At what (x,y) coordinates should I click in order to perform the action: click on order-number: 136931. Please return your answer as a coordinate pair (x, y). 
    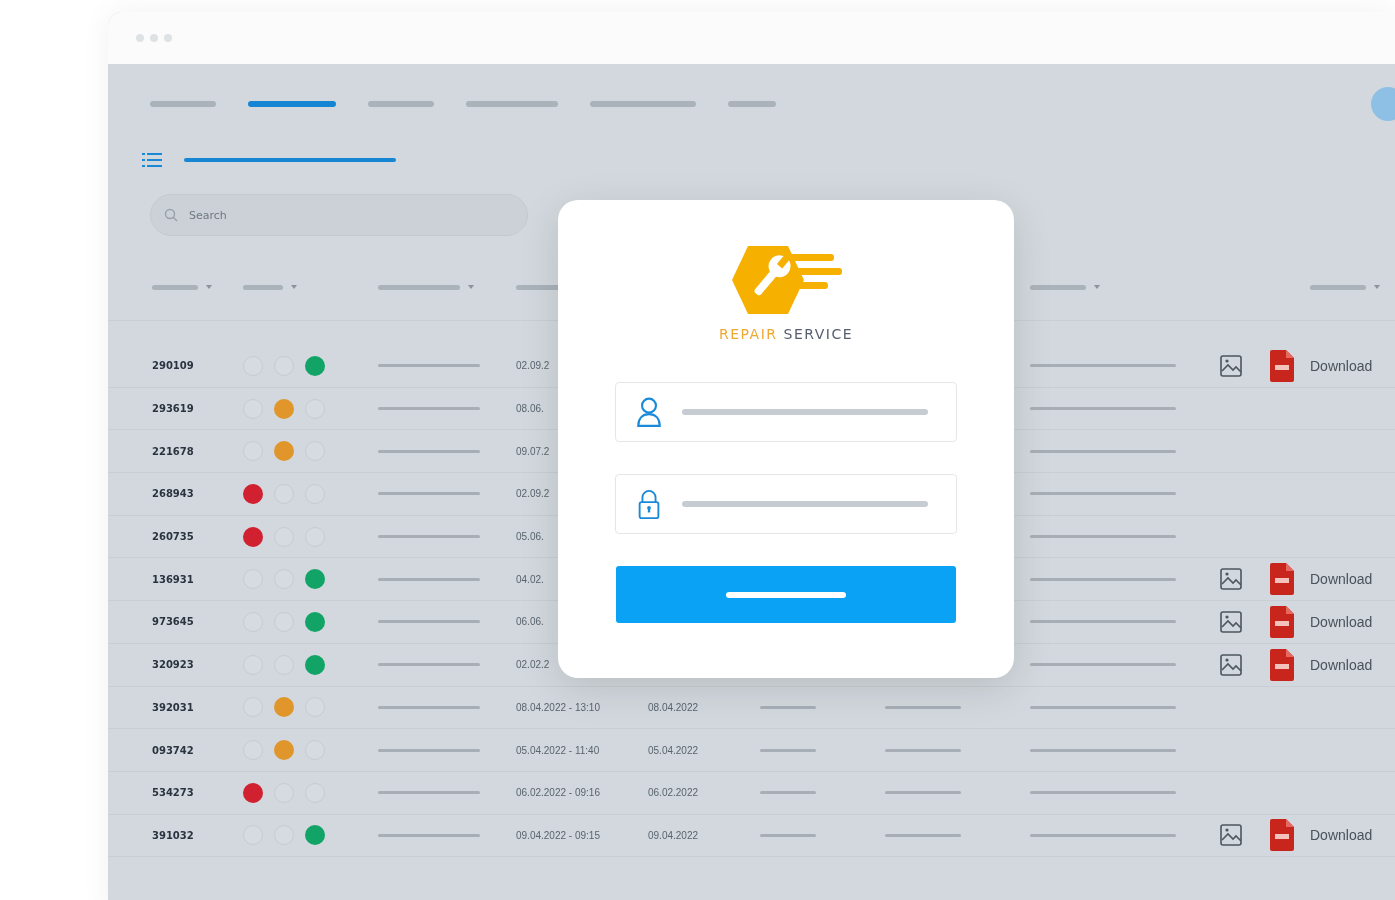
    Looking at the image, I should click on (173, 579).